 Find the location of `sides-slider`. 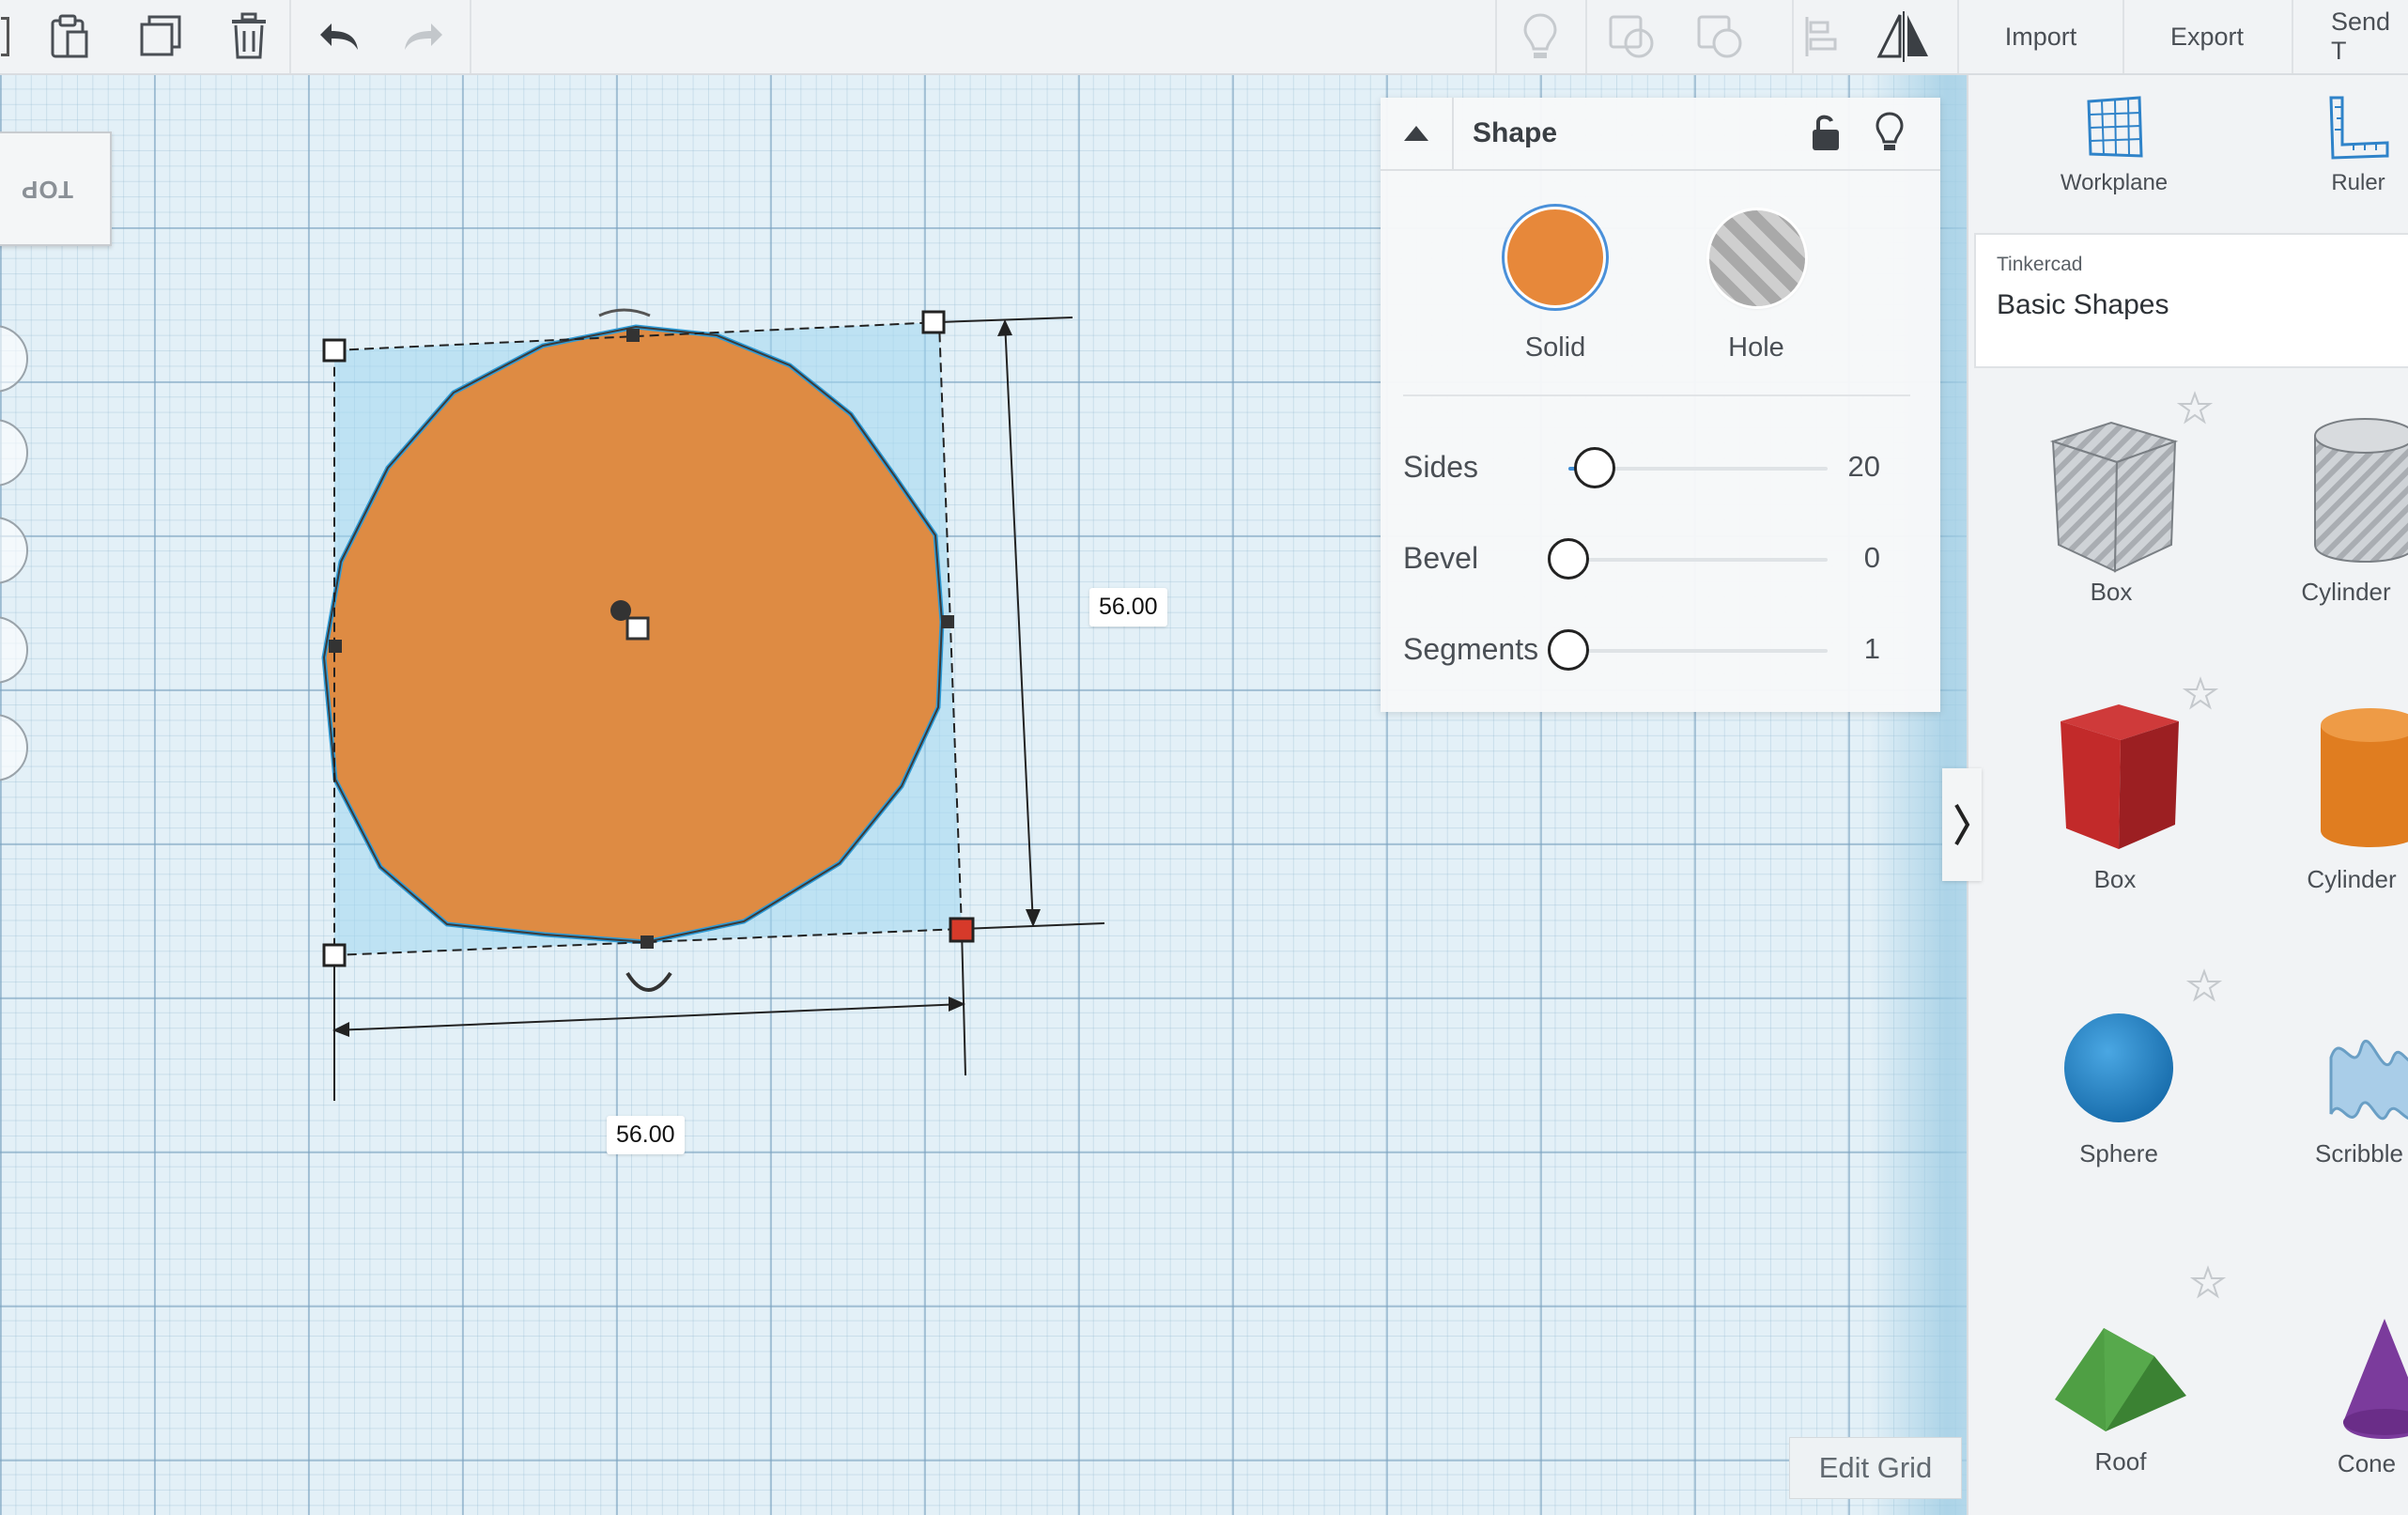

sides-slider is located at coordinates (1698, 467).